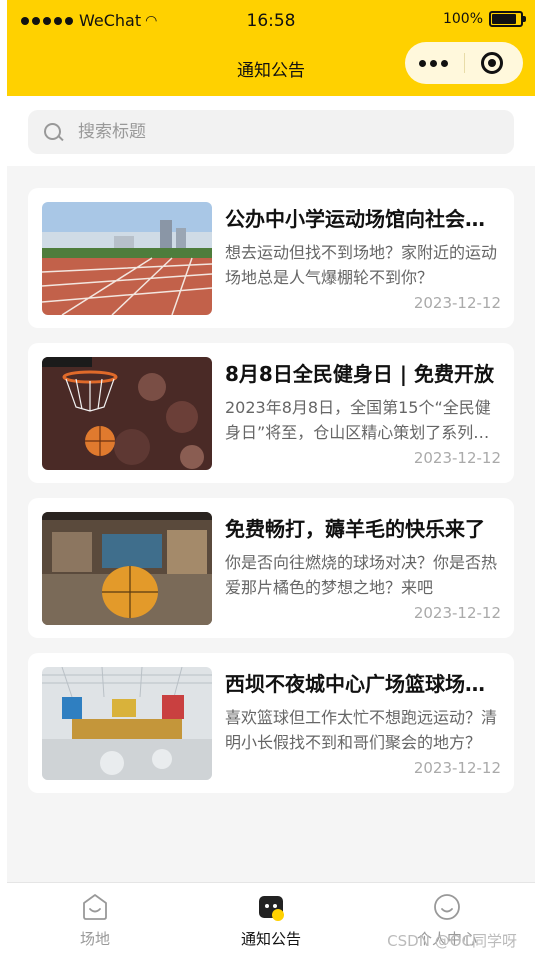 The height and width of the screenshot is (960, 535). What do you see at coordinates (127, 258) in the screenshot?
I see `notice-thumbnail-track` at bounding box center [127, 258].